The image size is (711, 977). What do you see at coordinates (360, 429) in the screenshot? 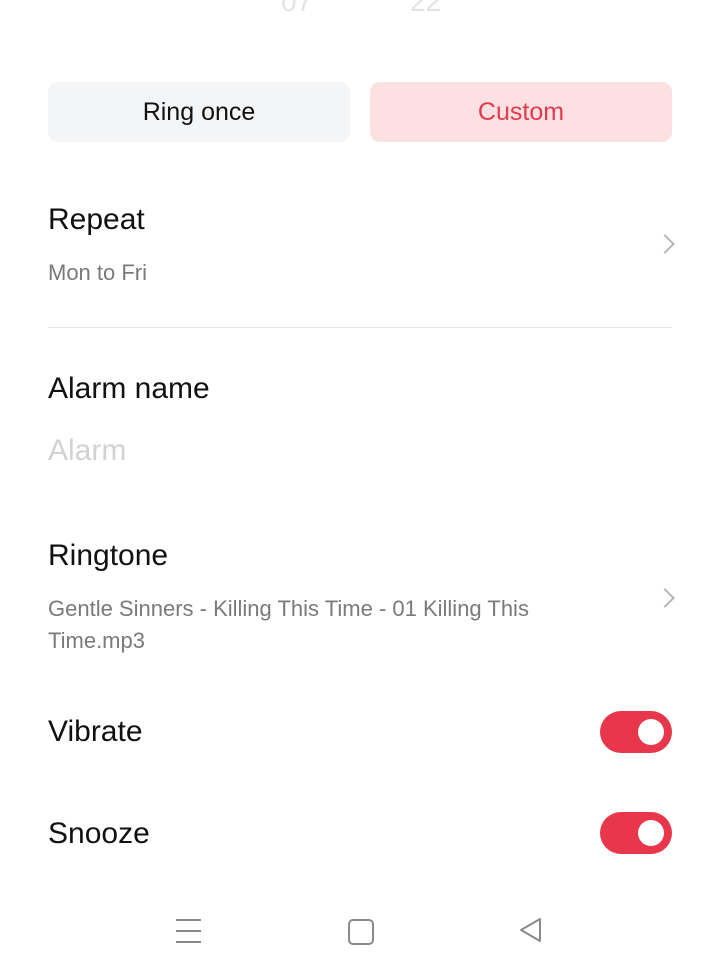
I see `alarm-name-row: Alarm name Alarm` at bounding box center [360, 429].